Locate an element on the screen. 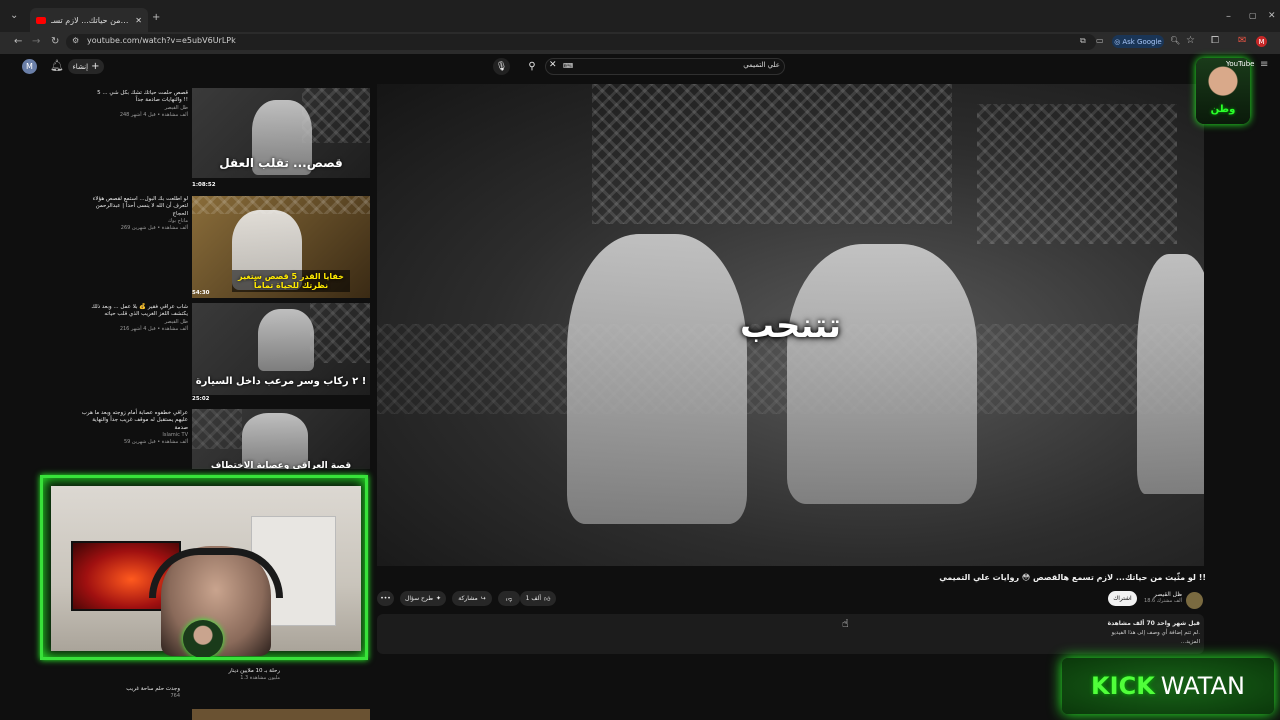 The image size is (1280, 720). thumbs-down-icon: 👎︎ is located at coordinates (509, 599).